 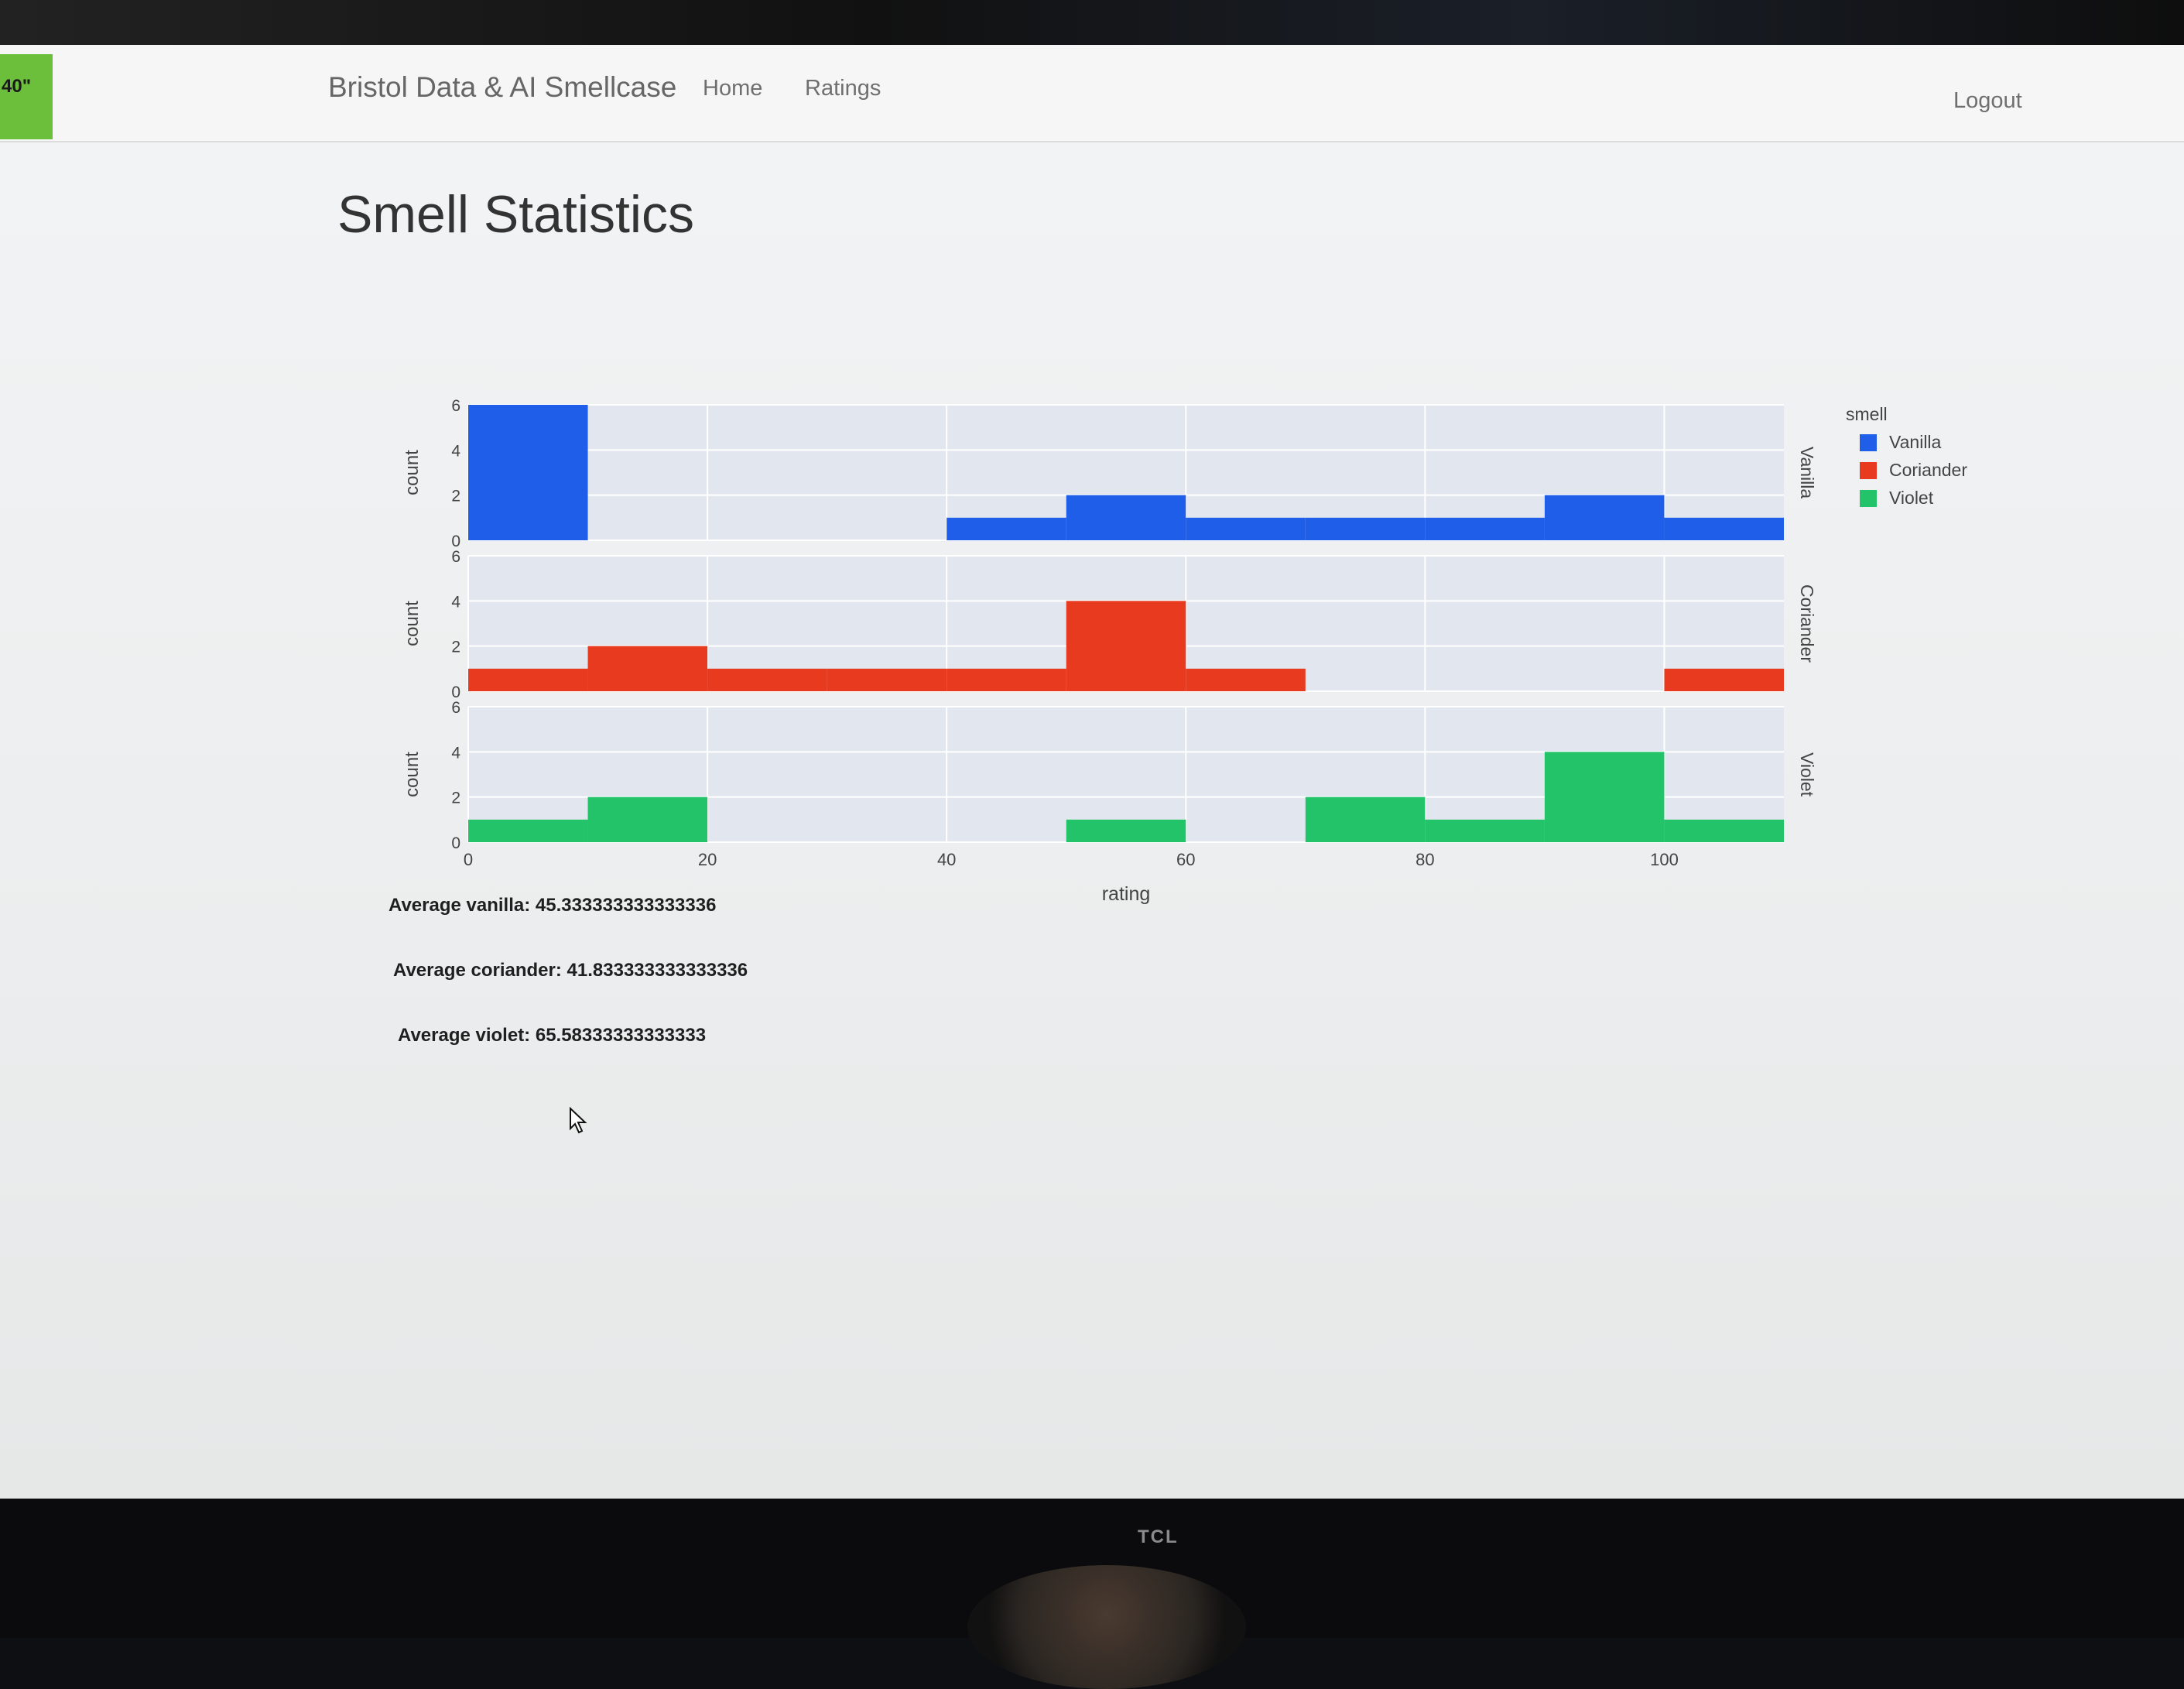 What do you see at coordinates (707, 859) in the screenshot?
I see `x-tick-label: 20` at bounding box center [707, 859].